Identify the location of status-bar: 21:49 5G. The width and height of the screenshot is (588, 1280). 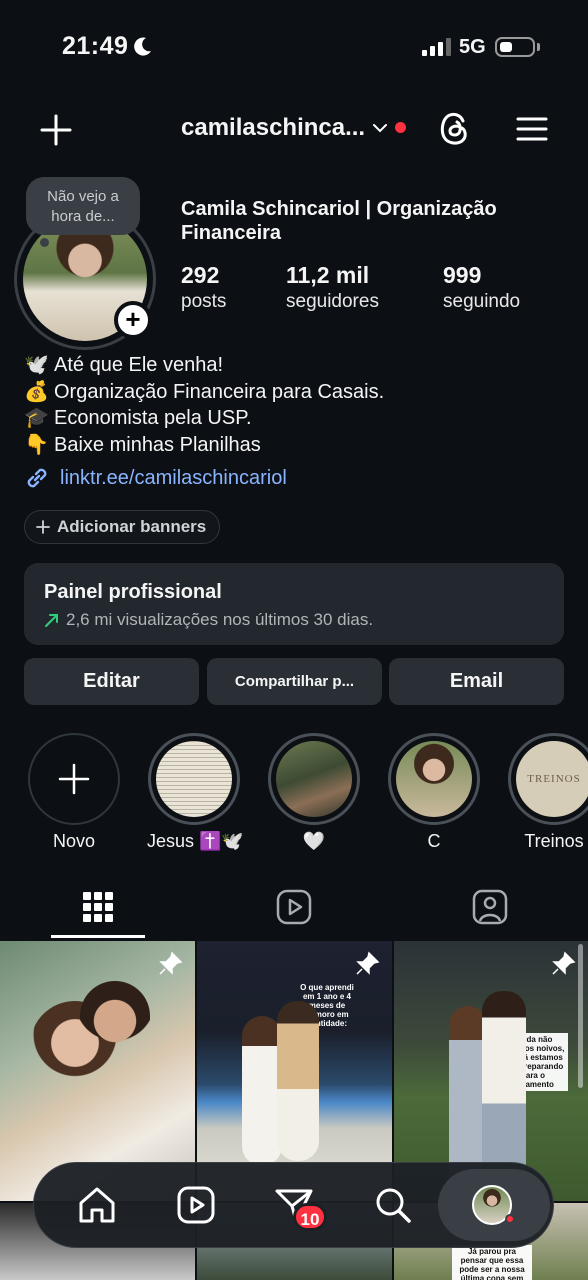
(294, 48).